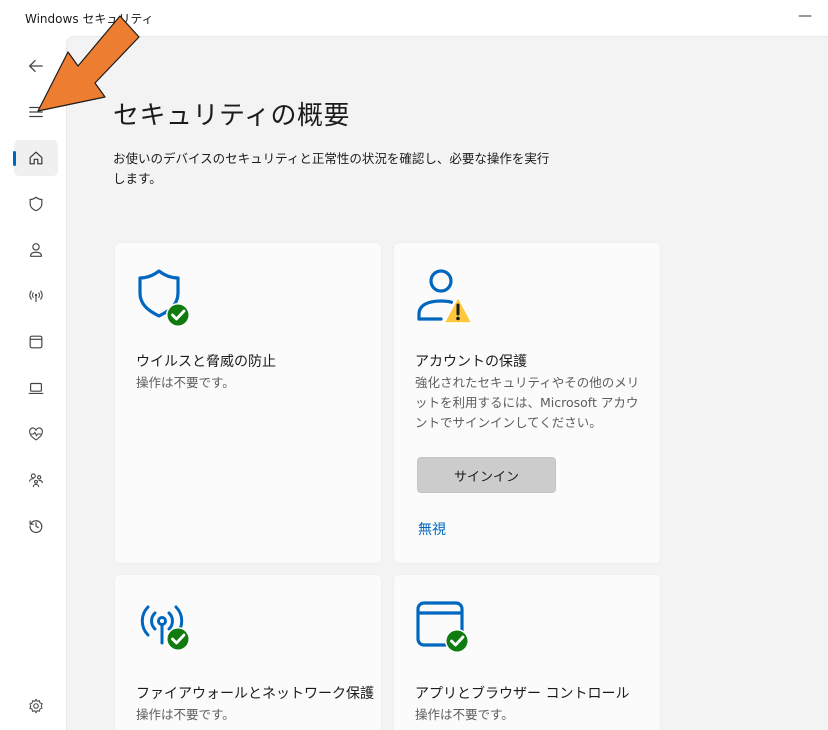  What do you see at coordinates (231, 116) in the screenshot?
I see `page-title: セキュリティの概要` at bounding box center [231, 116].